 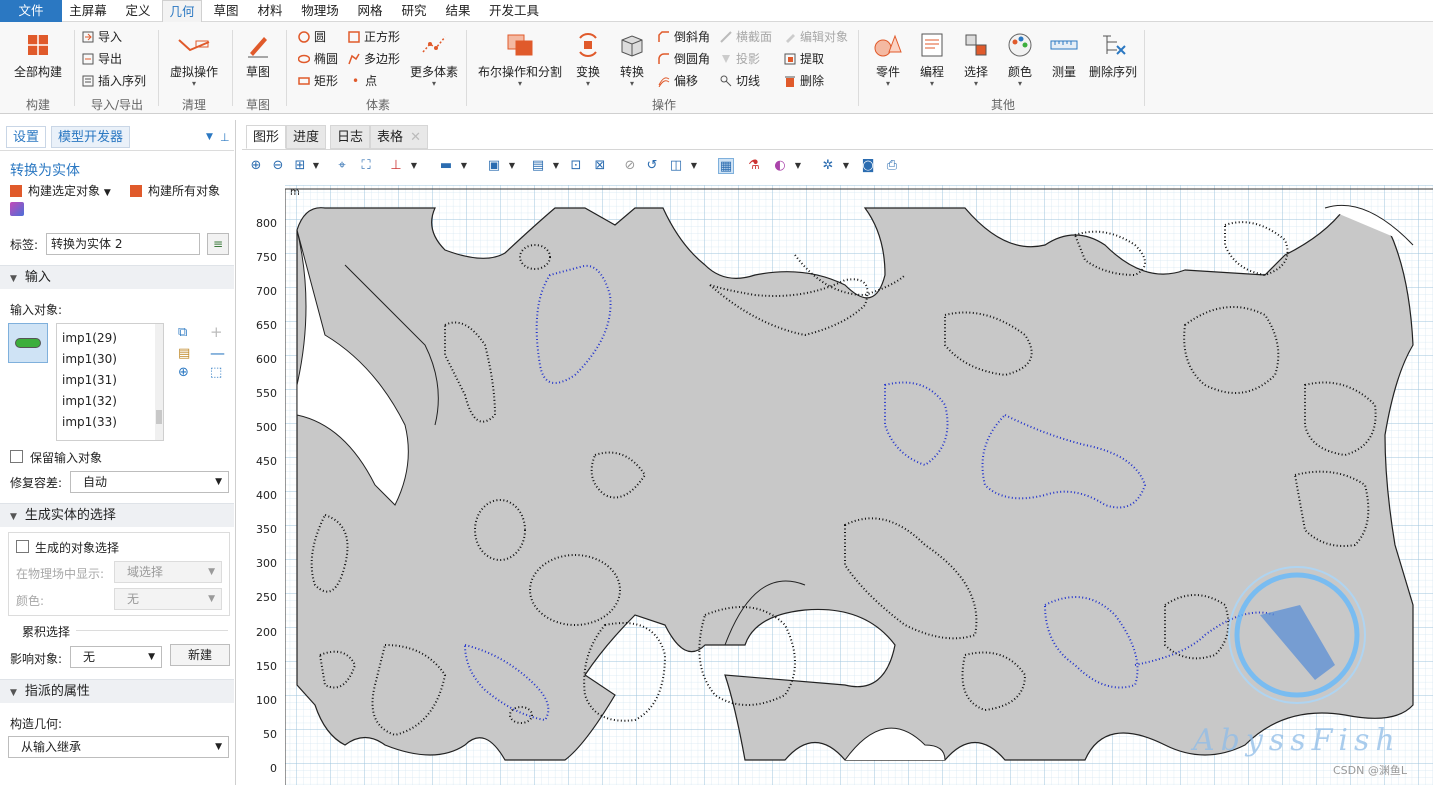 I want to click on chamfer-button: 倒斜角, so click(x=684, y=37).